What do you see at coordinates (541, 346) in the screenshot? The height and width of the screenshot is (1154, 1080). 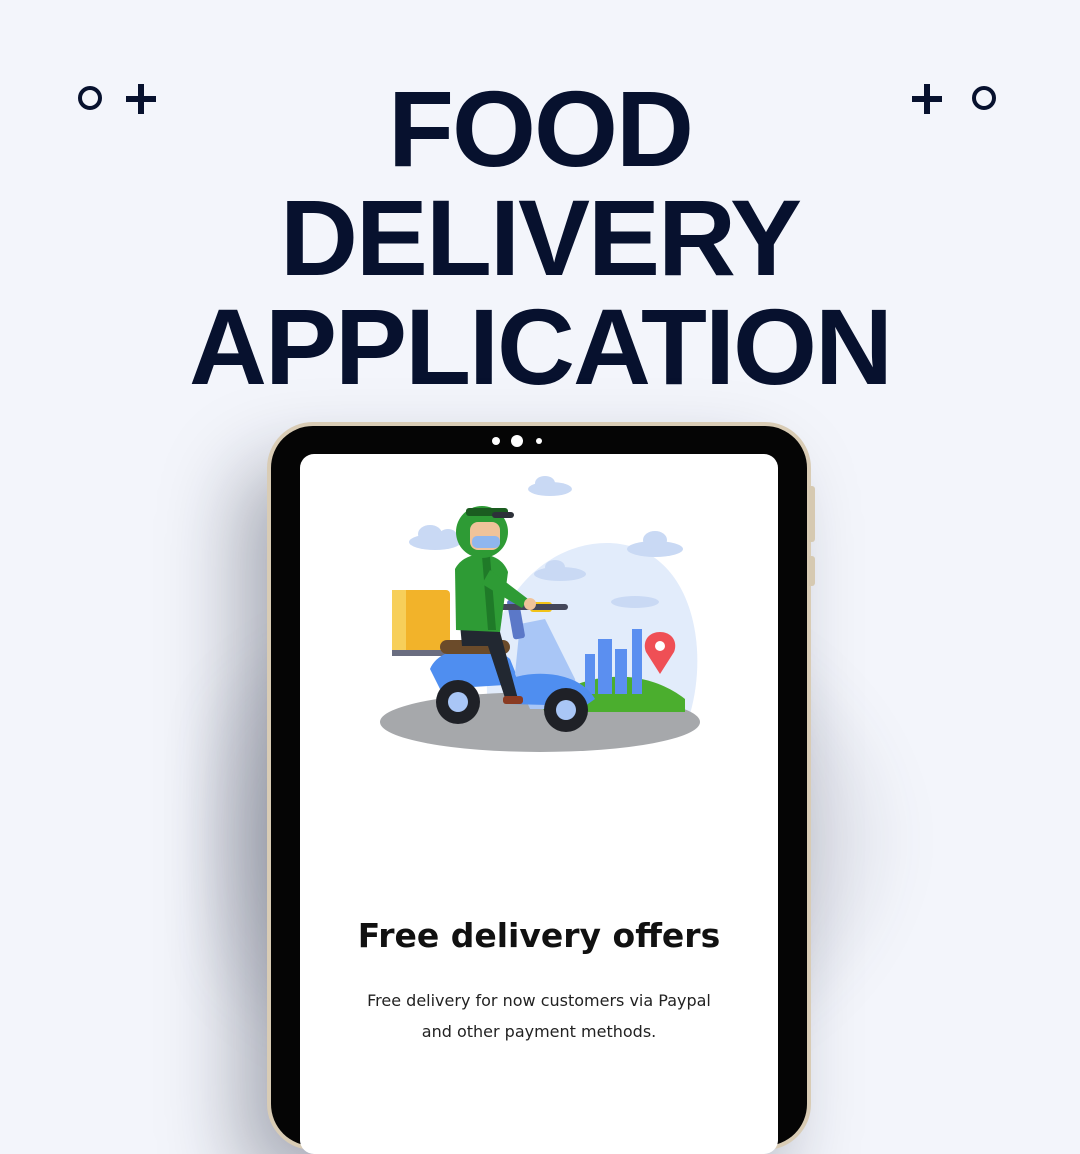 I see `title-line-application: APPLICATION` at bounding box center [541, 346].